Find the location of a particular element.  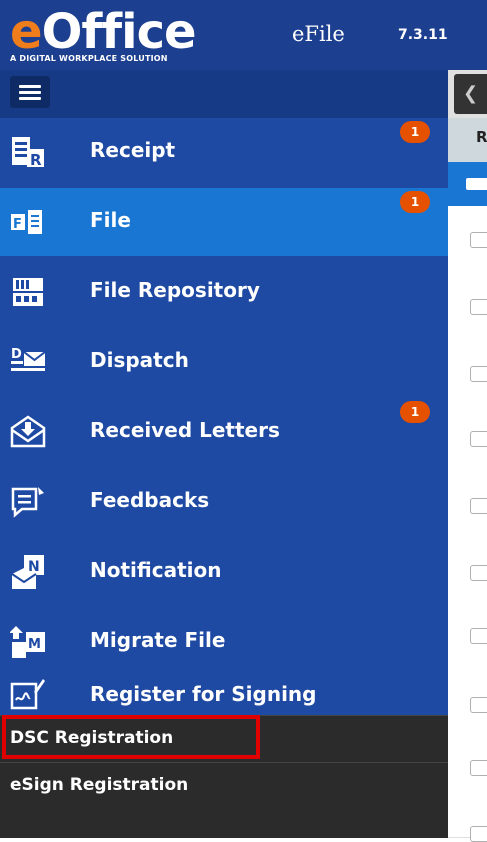

sidebar-item-label: Migrate File is located at coordinates (158, 640).